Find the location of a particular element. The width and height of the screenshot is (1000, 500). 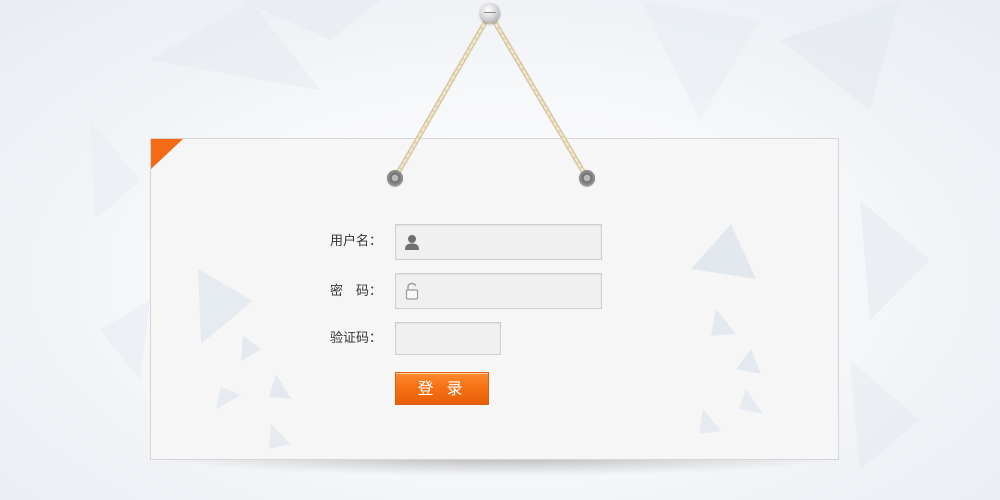

username-field is located at coordinates (498, 242).